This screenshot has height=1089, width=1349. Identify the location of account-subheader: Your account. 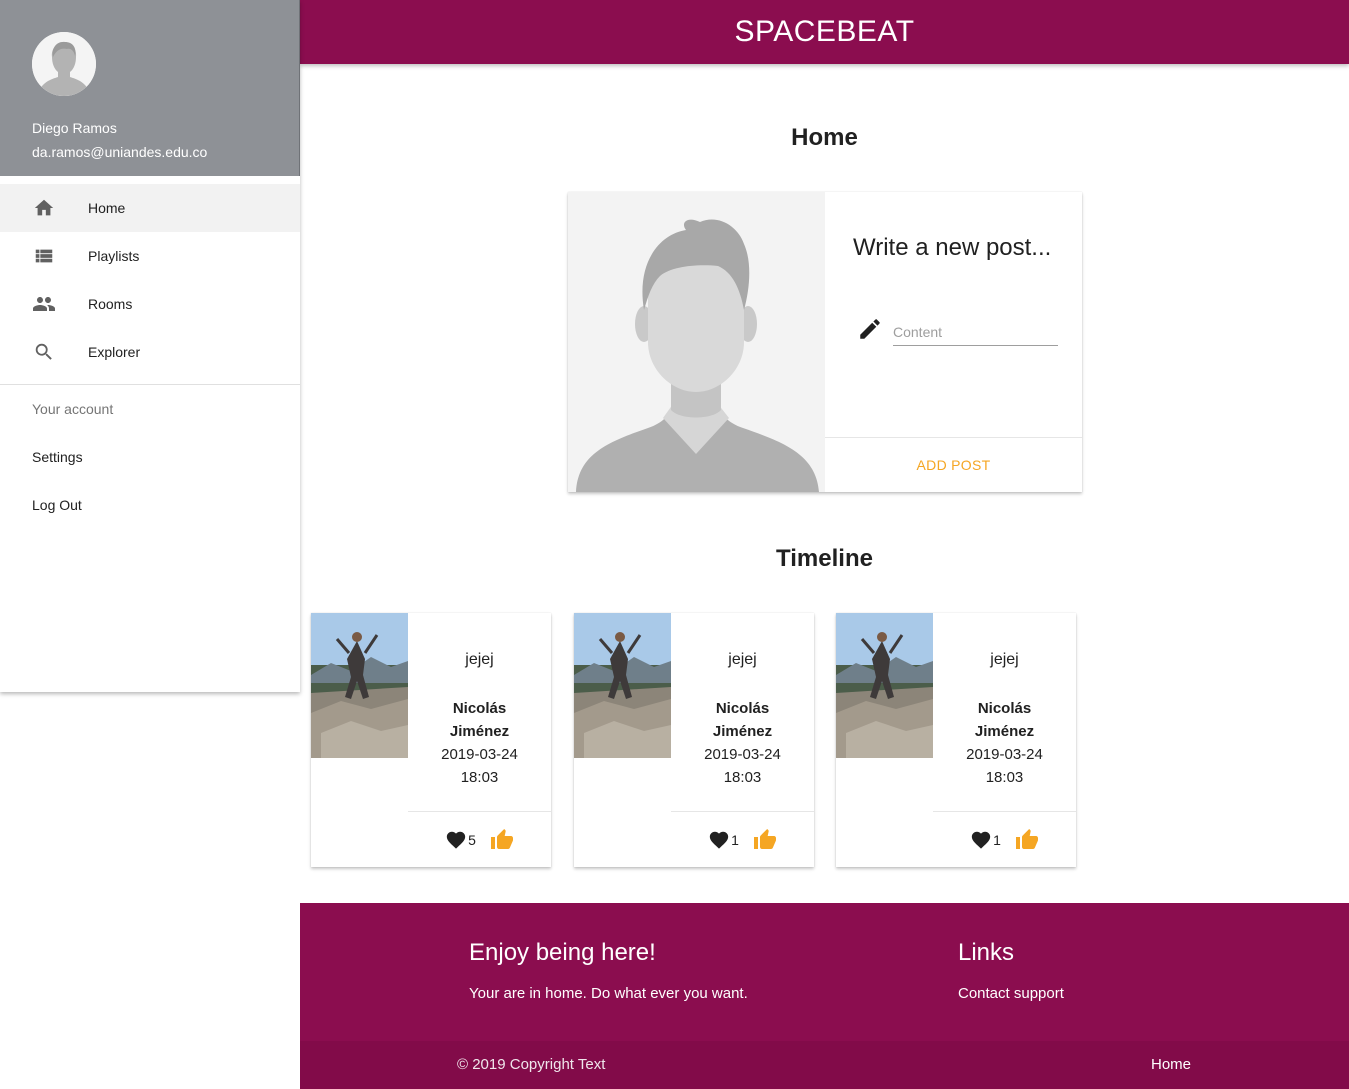
(73, 409).